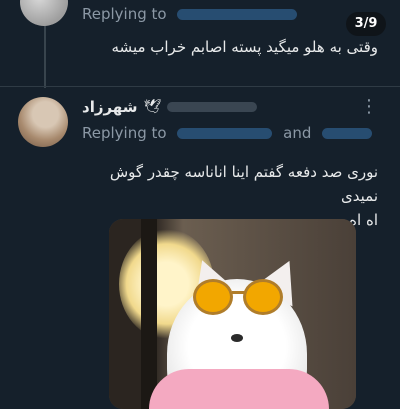 This screenshot has width=400, height=409. I want to click on replying-to-line: Replying to and, so click(227, 133).